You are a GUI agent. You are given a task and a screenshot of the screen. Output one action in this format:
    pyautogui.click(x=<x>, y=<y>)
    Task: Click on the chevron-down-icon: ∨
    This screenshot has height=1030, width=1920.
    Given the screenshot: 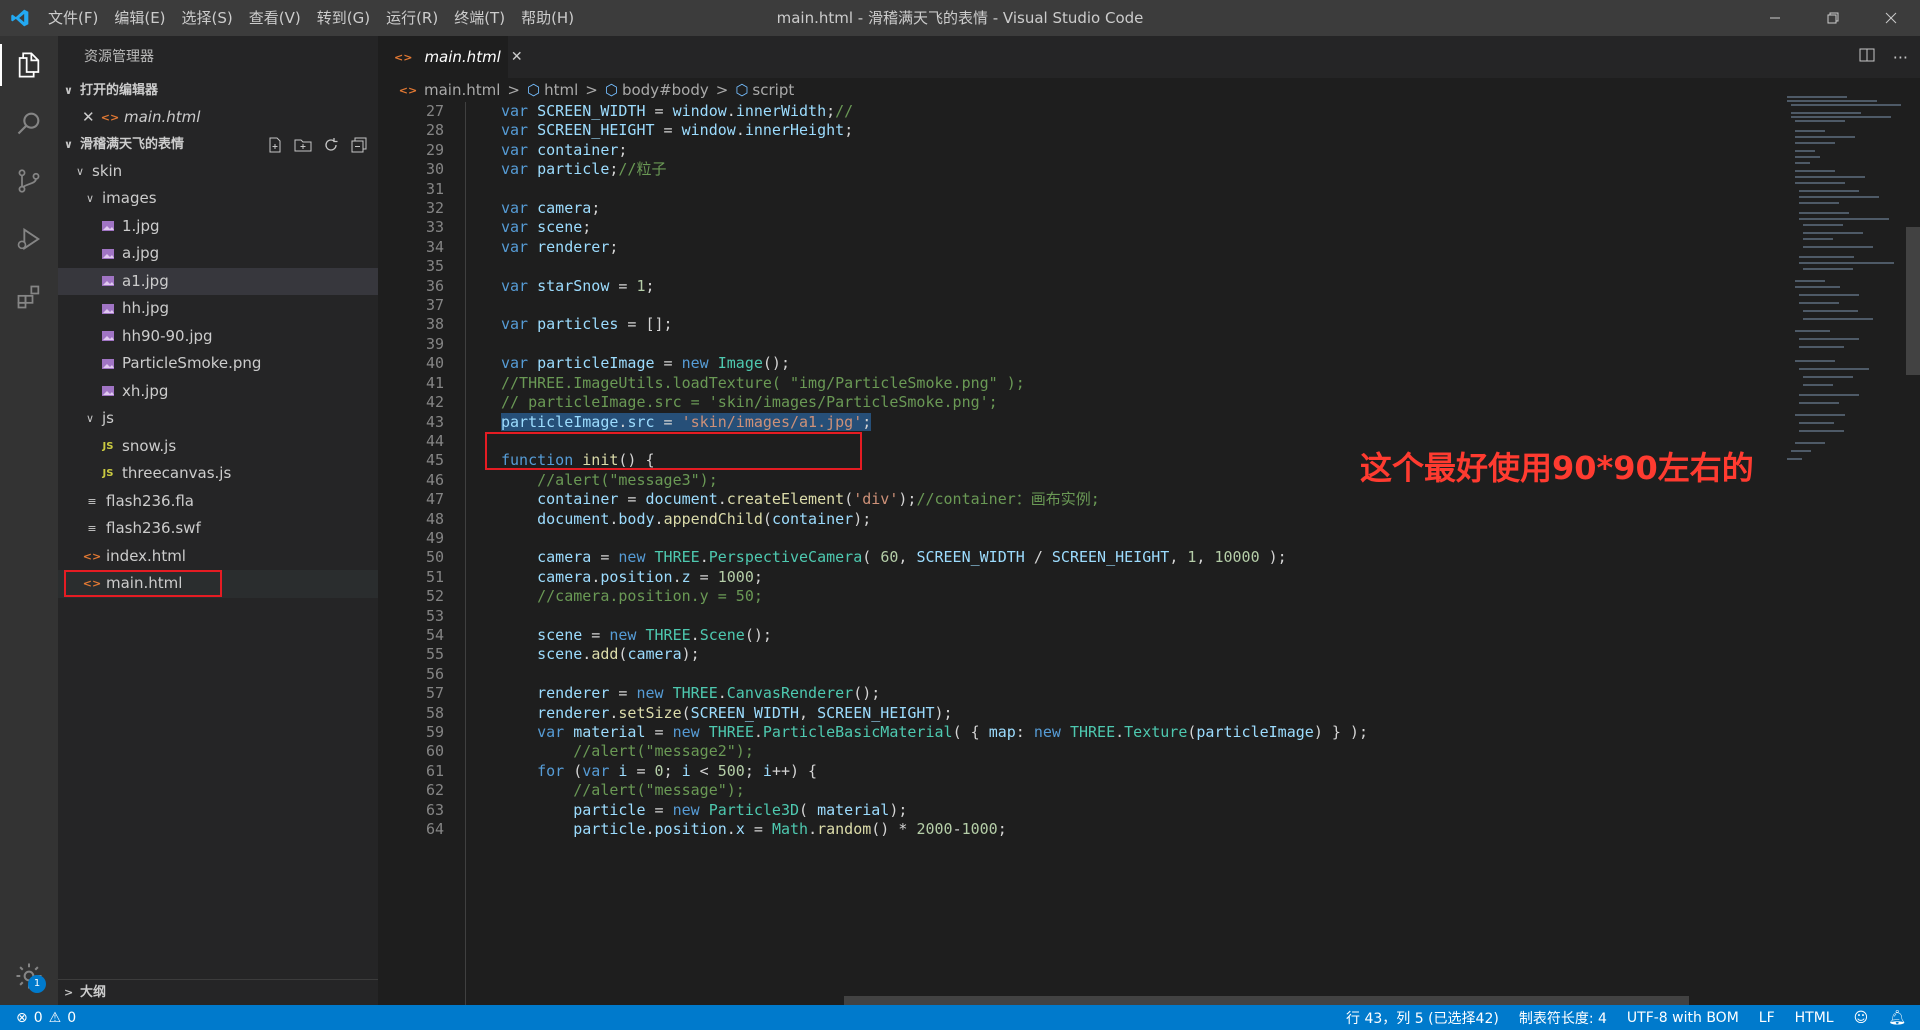 What is the action you would take?
    pyautogui.click(x=80, y=171)
    